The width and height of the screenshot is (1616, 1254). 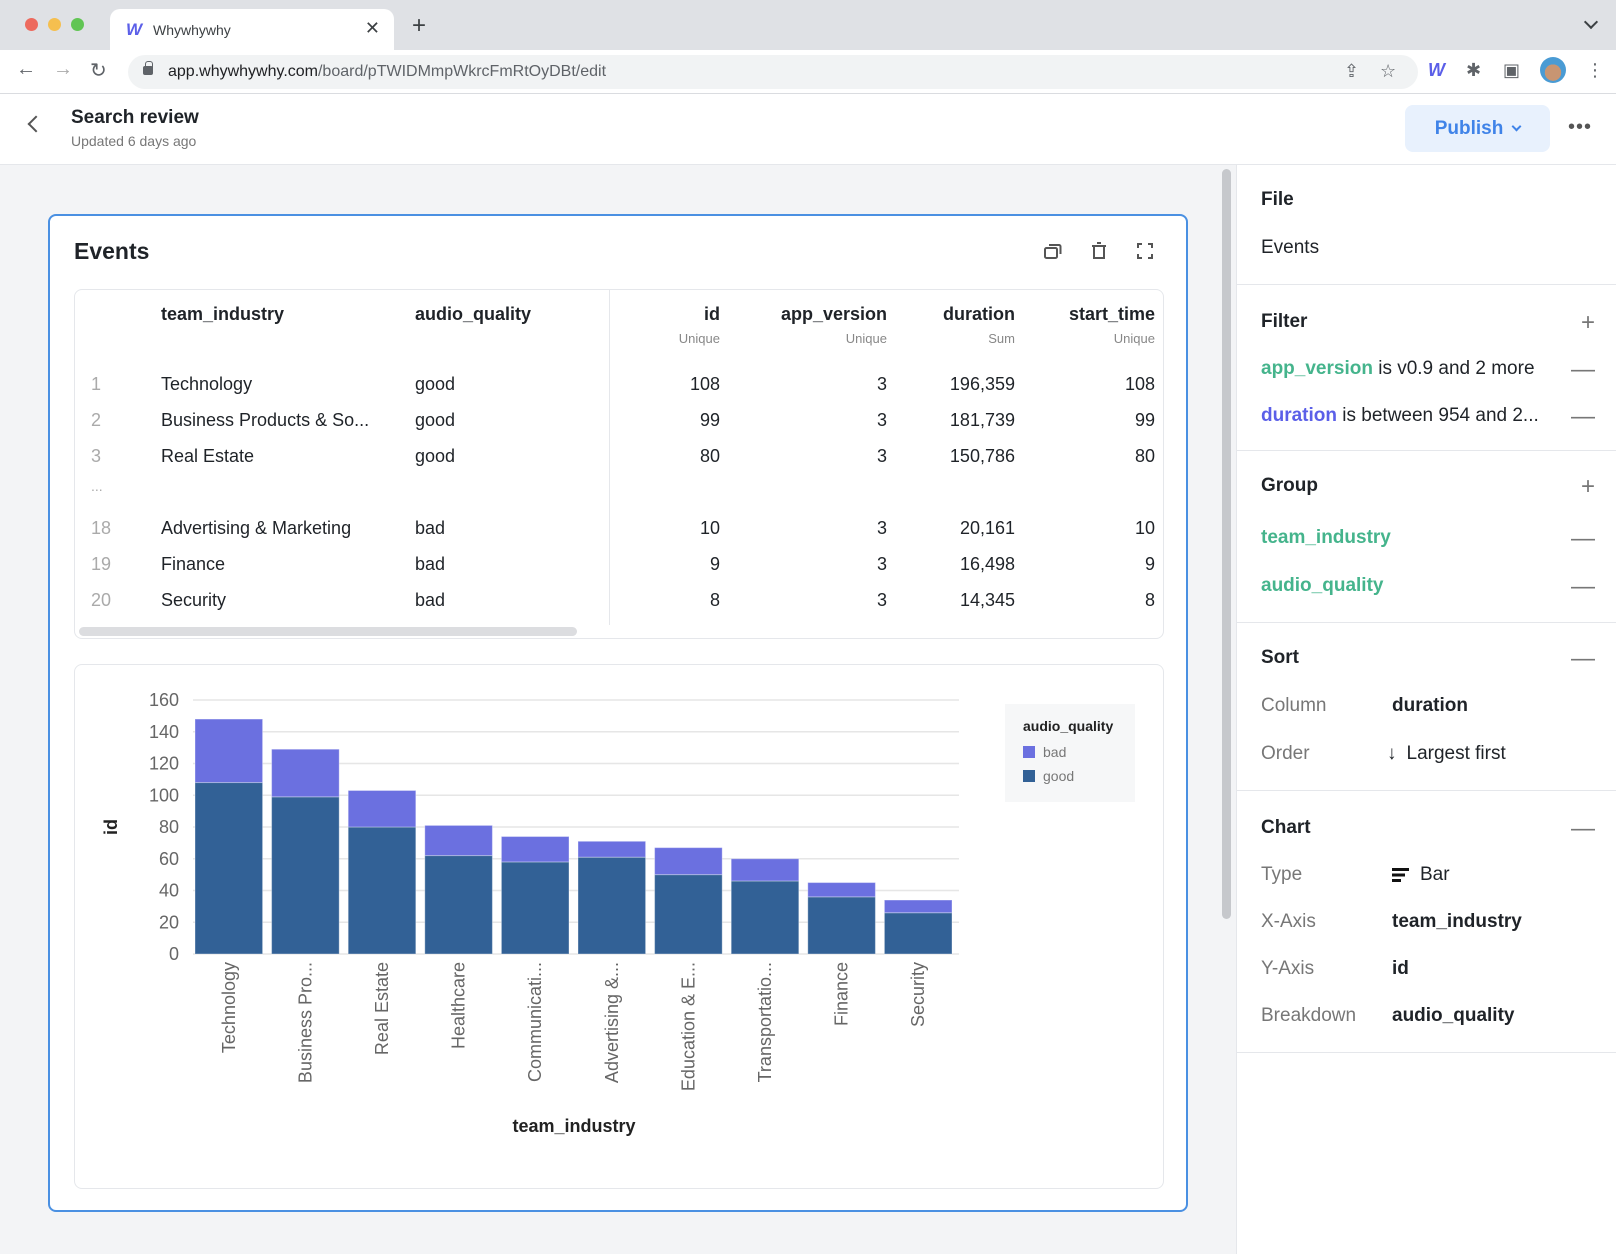 I want to click on minimize-window-button, so click(x=54, y=24).